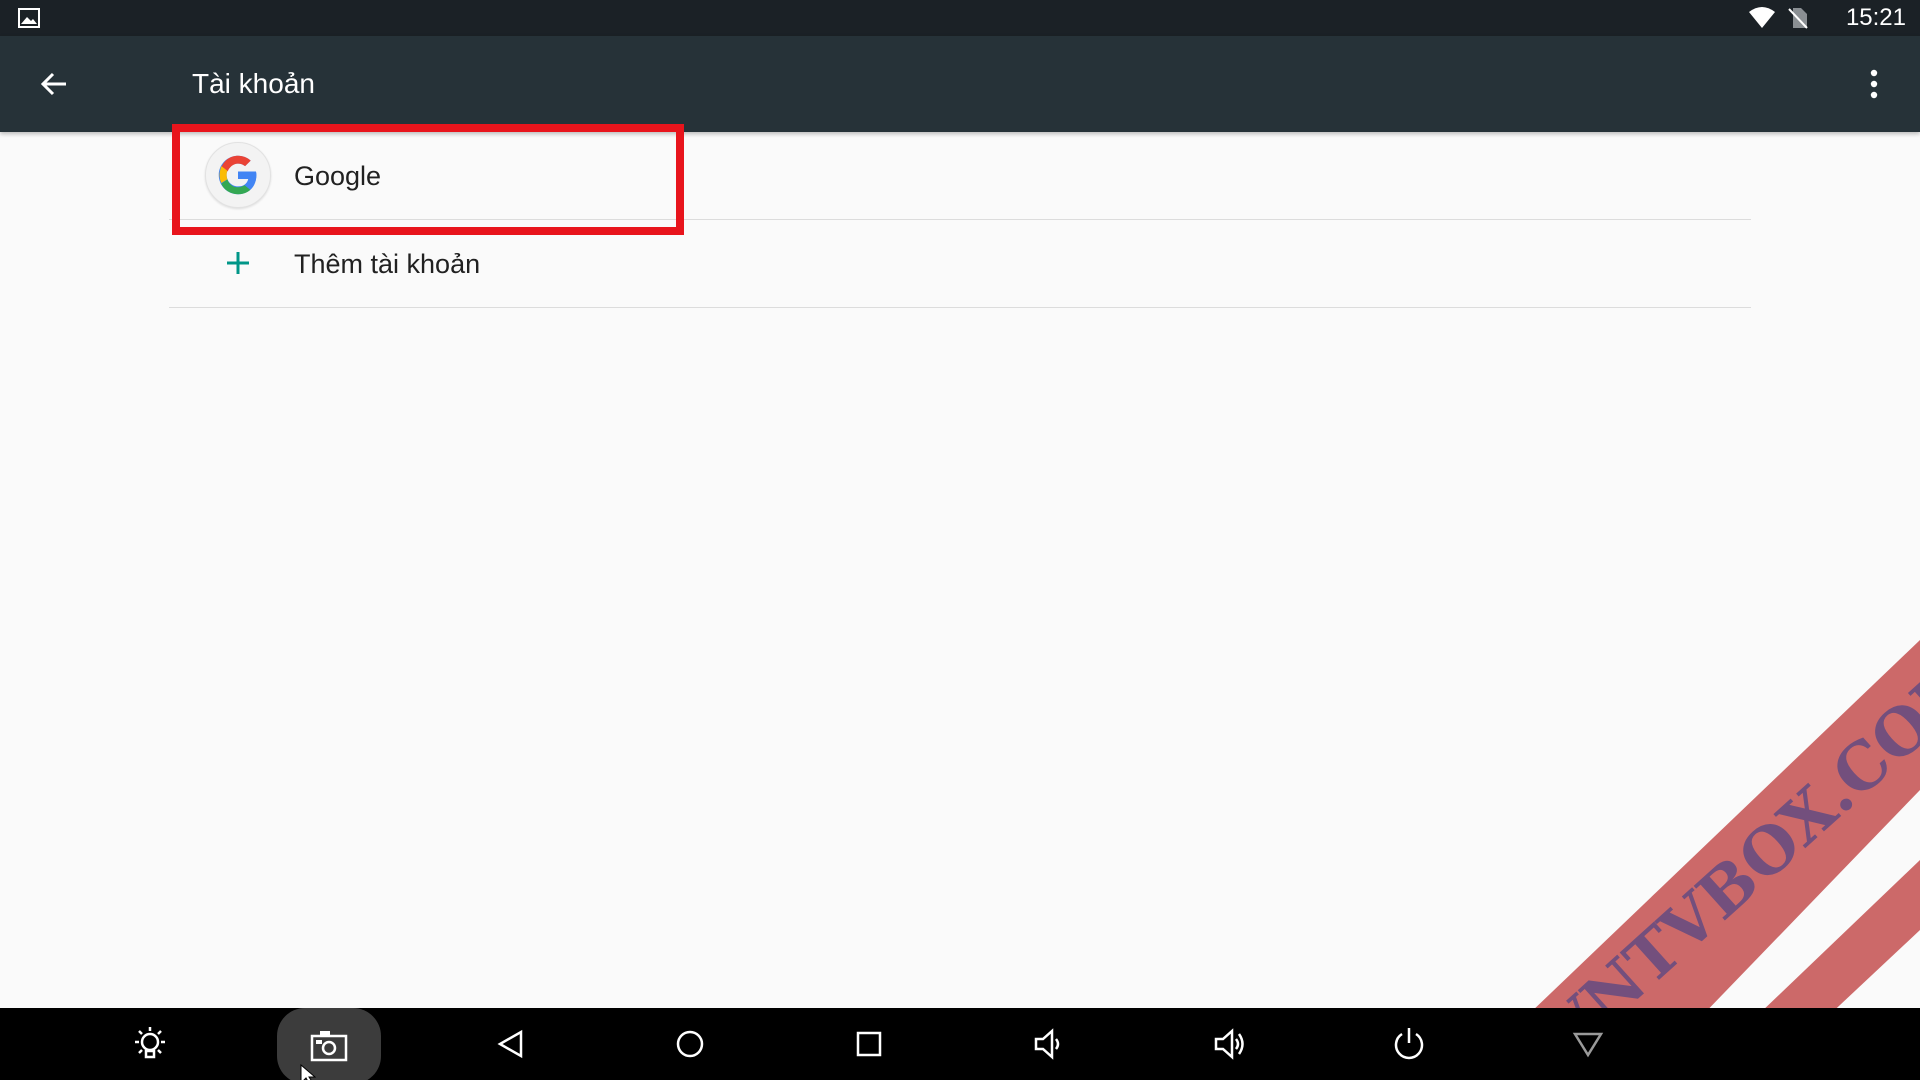  I want to click on app-bar: Tài khoản, so click(960, 84).